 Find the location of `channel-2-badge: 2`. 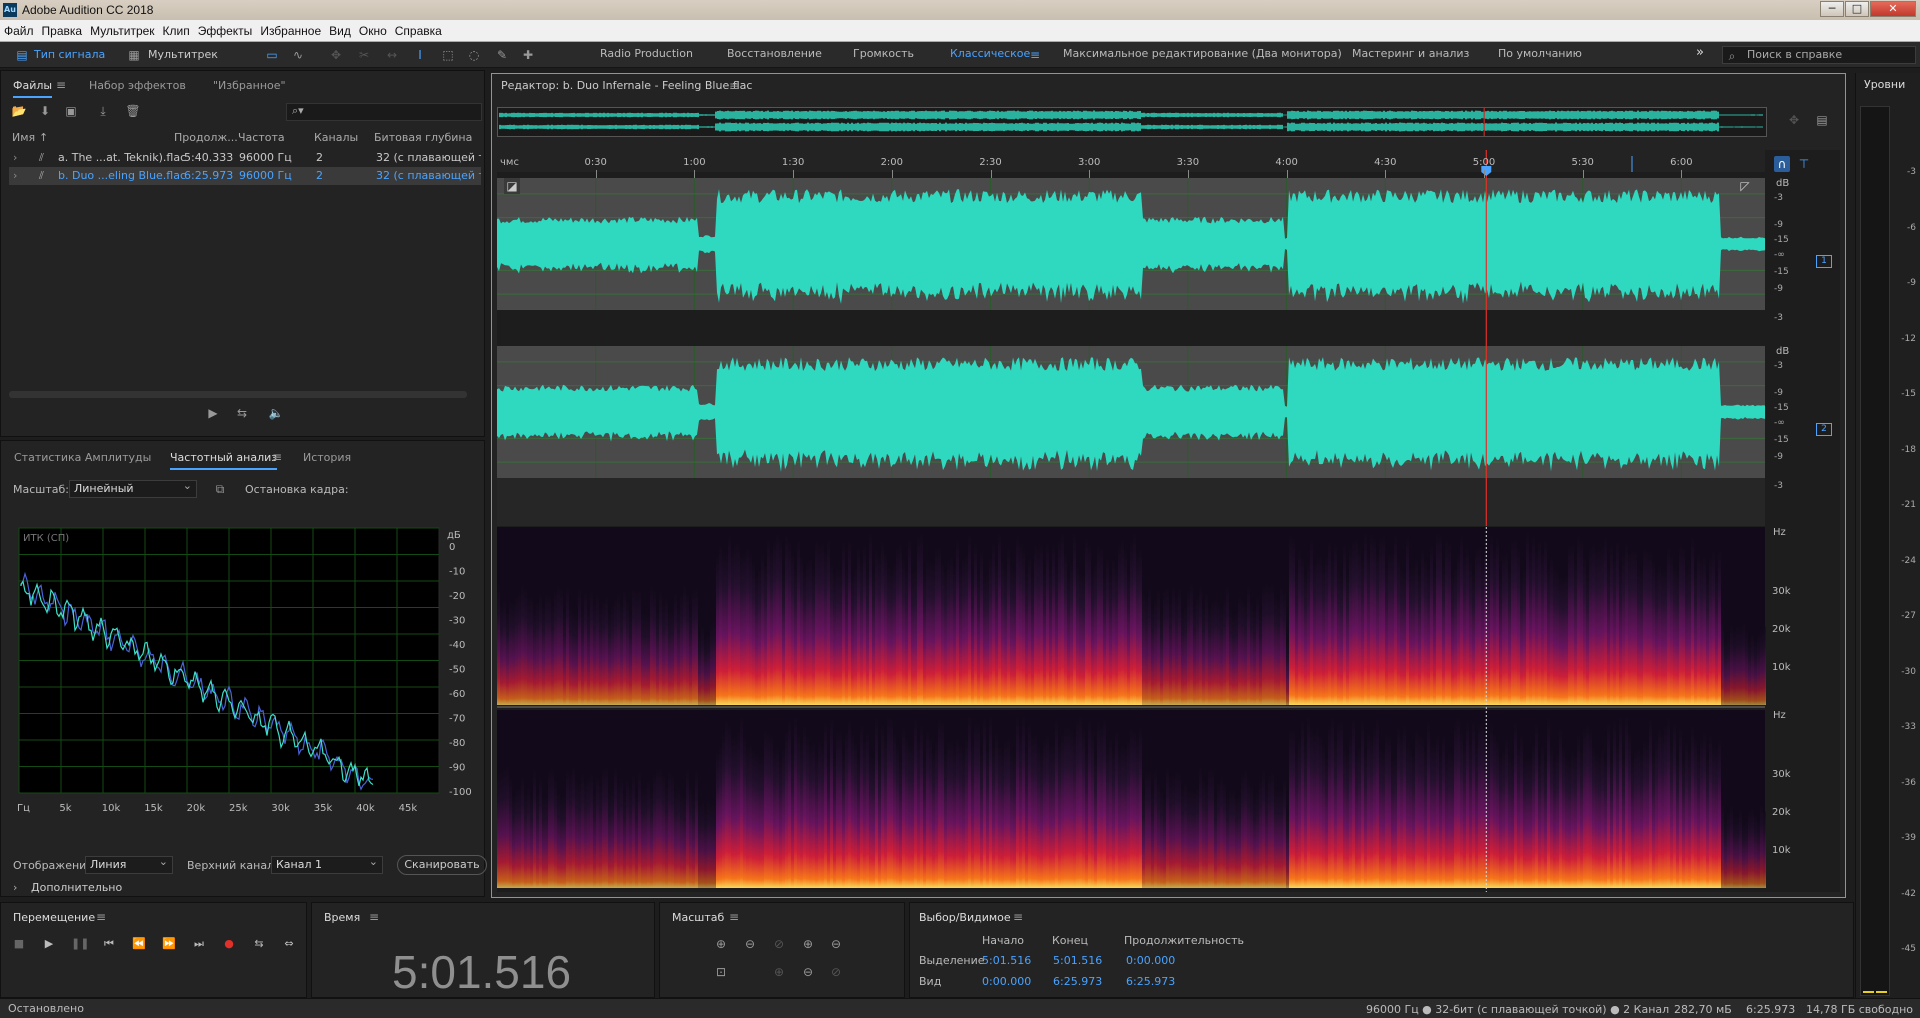

channel-2-badge: 2 is located at coordinates (1824, 429).